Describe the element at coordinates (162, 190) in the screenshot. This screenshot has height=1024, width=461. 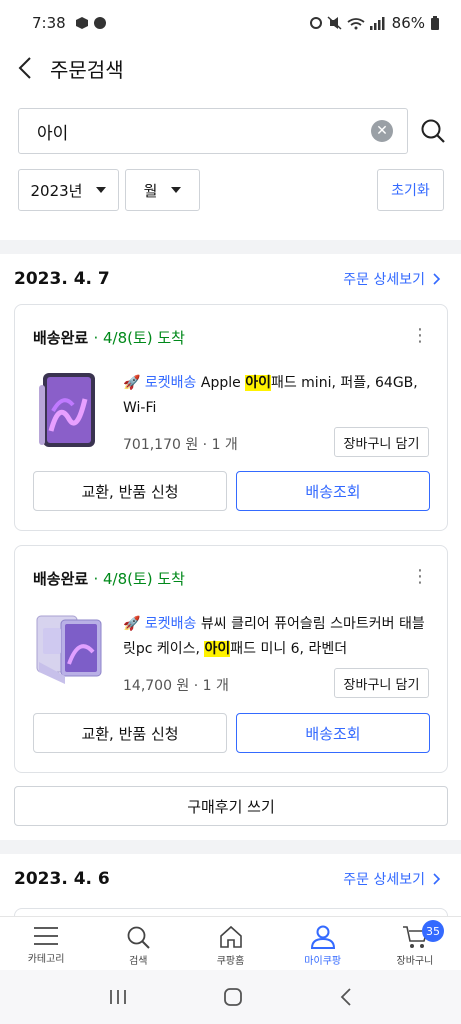
I see `month-dropdown: 월` at that location.